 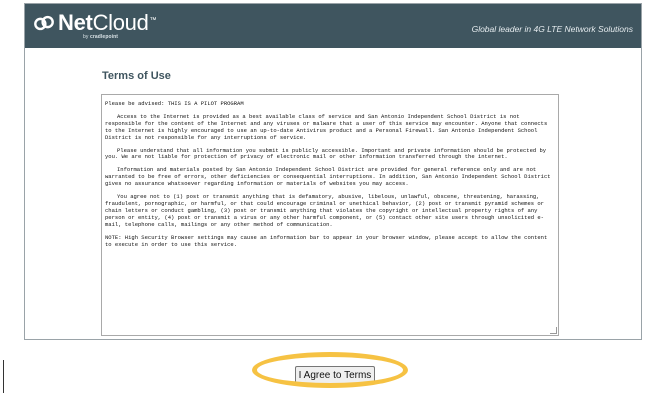 I want to click on brand-net: Net, so click(x=75, y=22).